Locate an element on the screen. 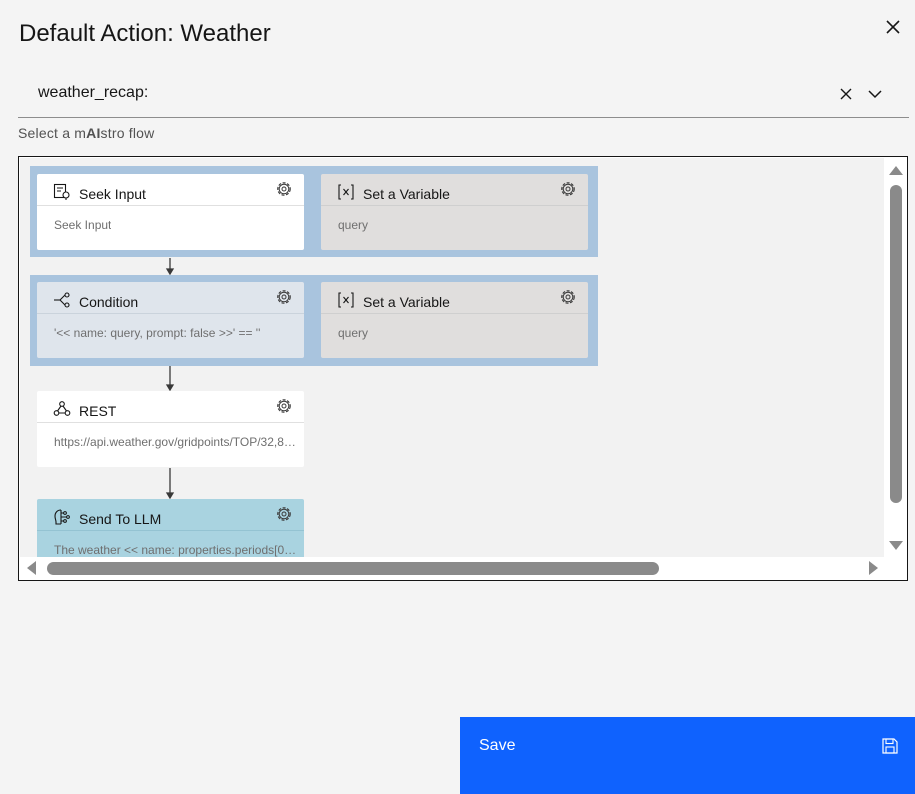 The image size is (915, 794). chevron-down-icon is located at coordinates (875, 94).